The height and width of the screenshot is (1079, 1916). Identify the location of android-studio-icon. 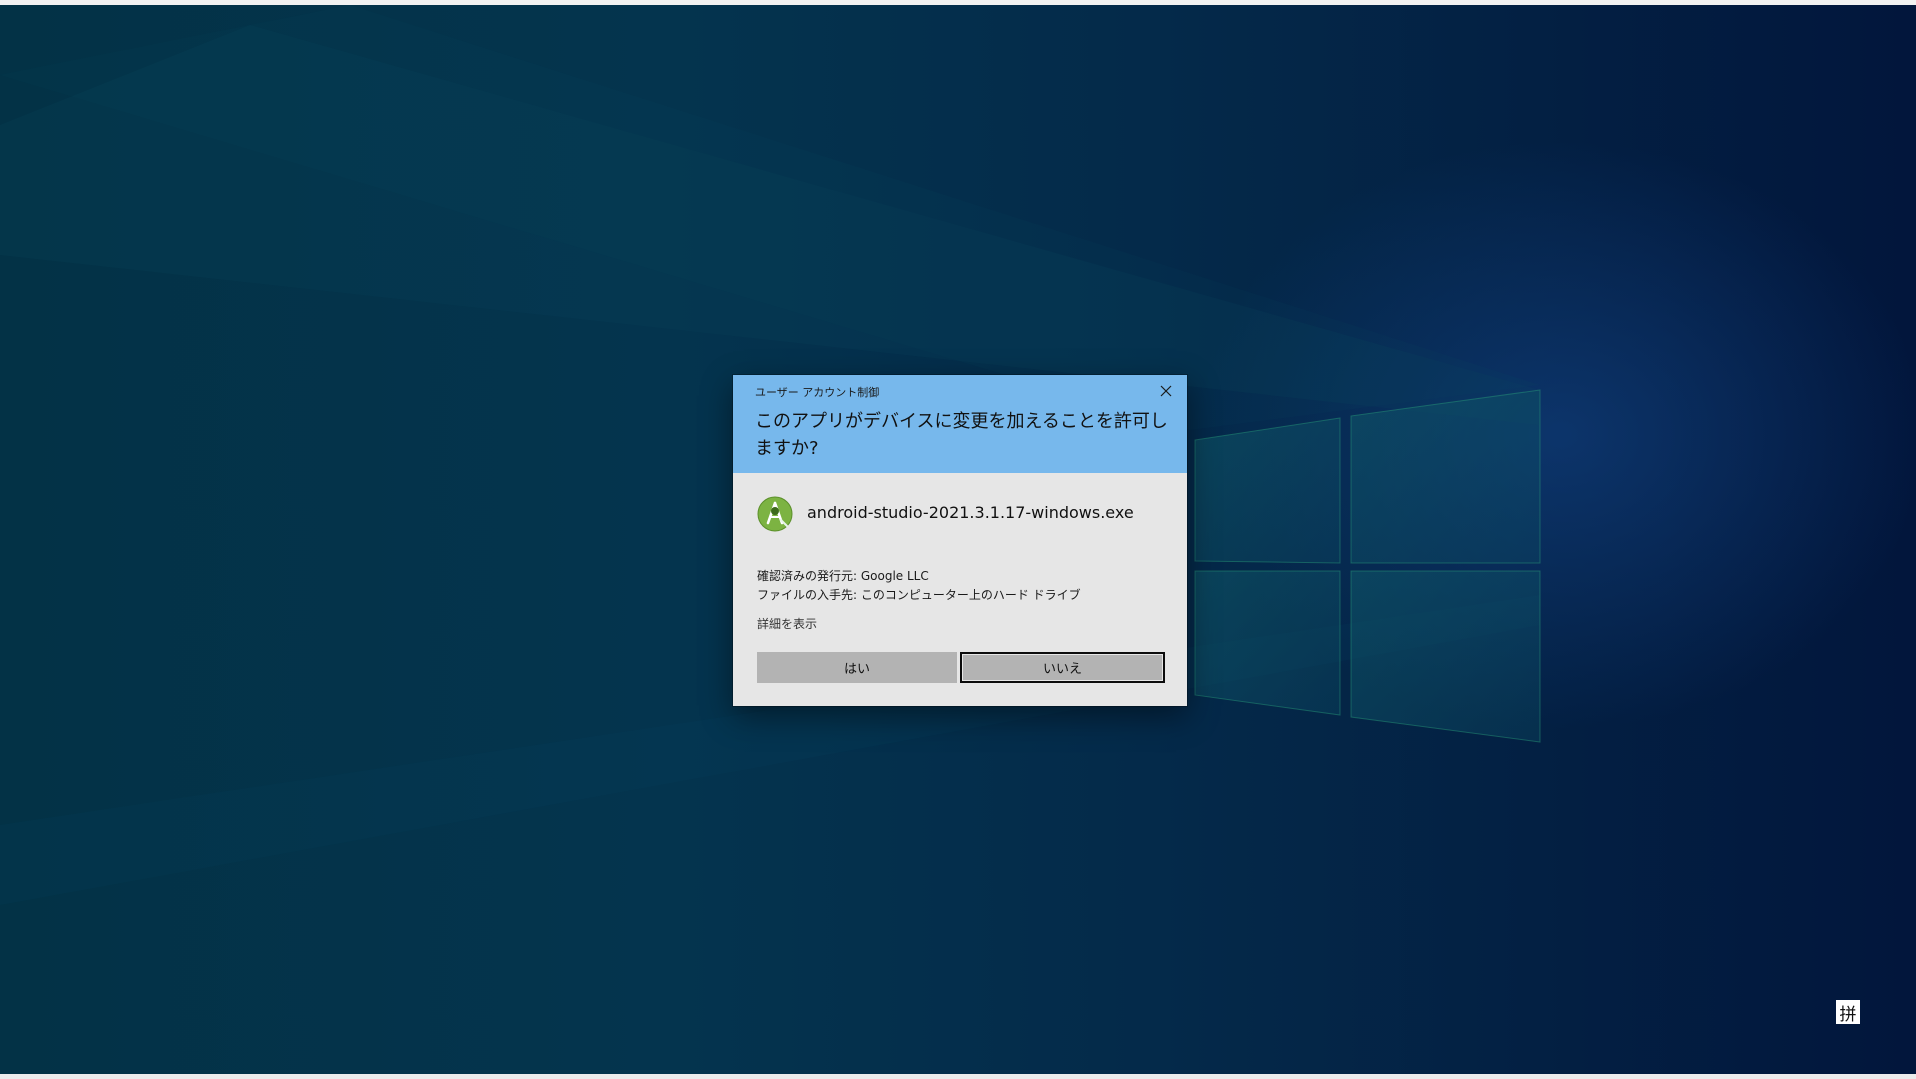
(775, 514).